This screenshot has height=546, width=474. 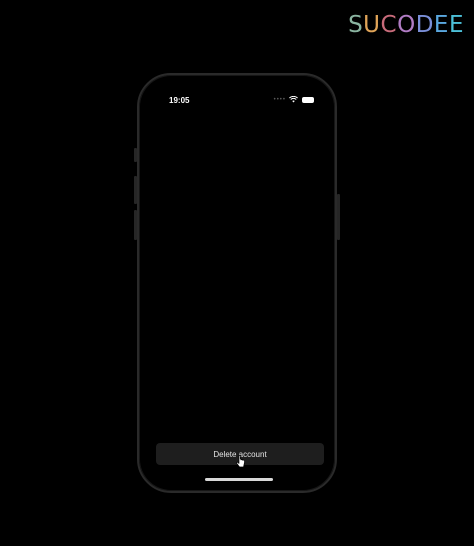 I want to click on wifi-icon, so click(x=293, y=99).